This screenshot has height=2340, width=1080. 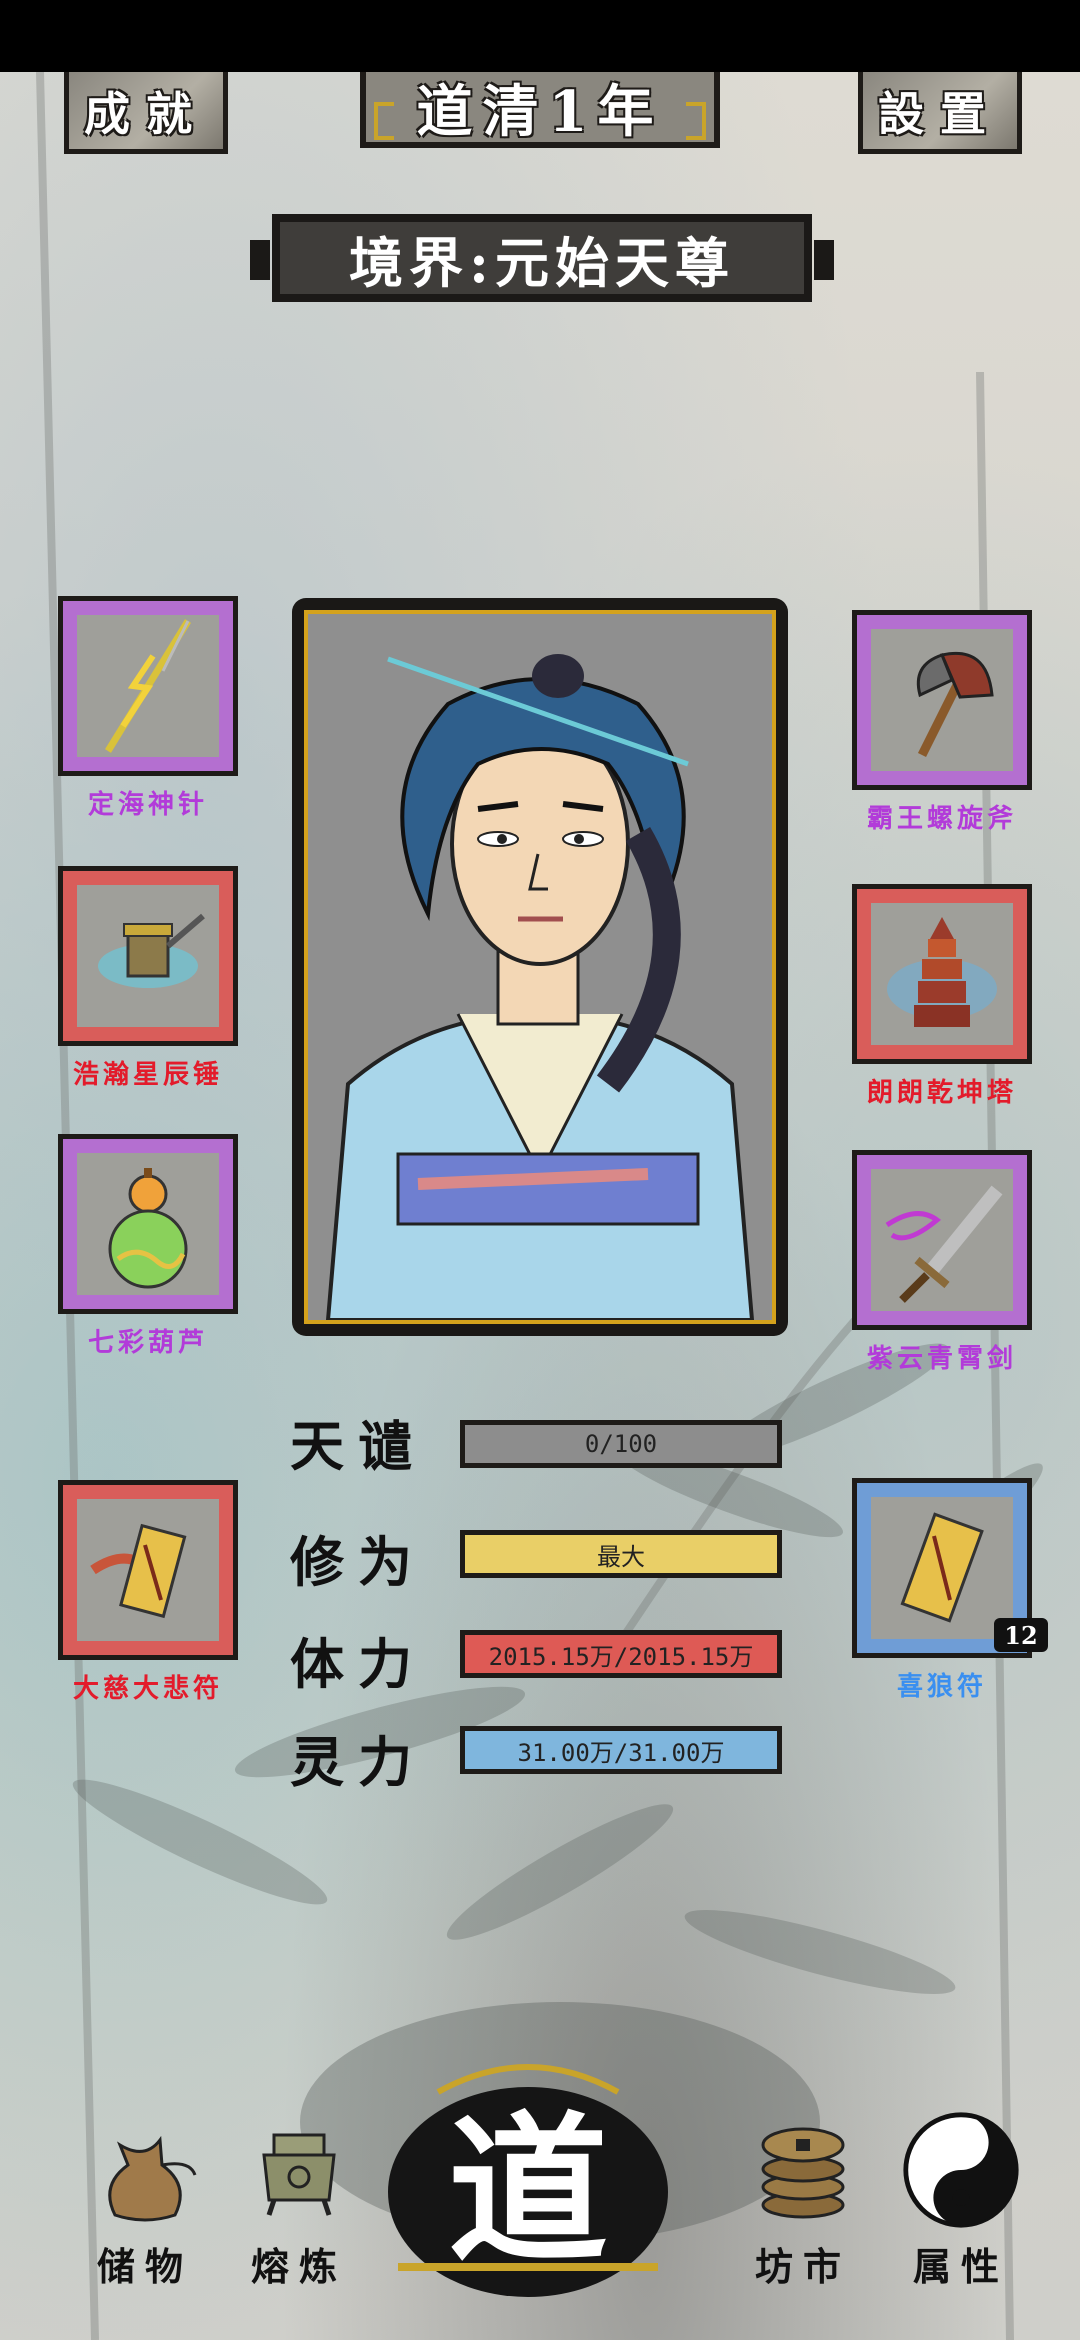 I want to click on equip-slot-left-4: 大慈大悲符, so click(x=148, y=1592).